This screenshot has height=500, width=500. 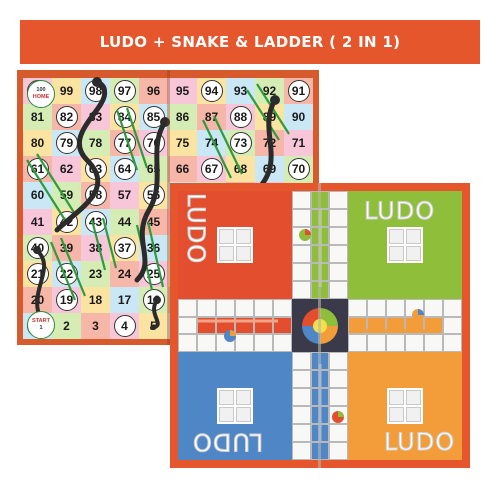 I want to click on board-cell: 87, so click(x=211, y=117).